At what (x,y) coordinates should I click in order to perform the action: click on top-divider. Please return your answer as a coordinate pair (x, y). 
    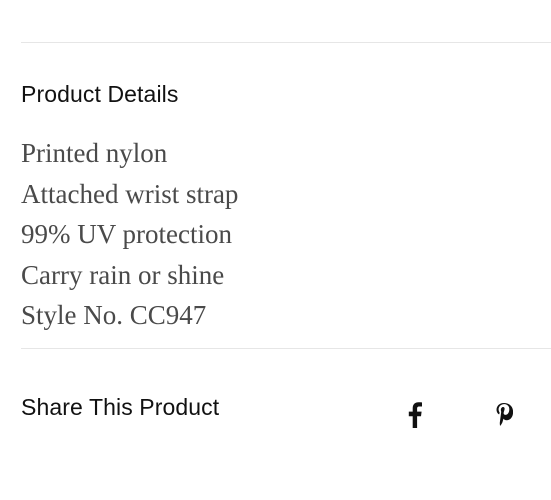
    Looking at the image, I should click on (286, 42).